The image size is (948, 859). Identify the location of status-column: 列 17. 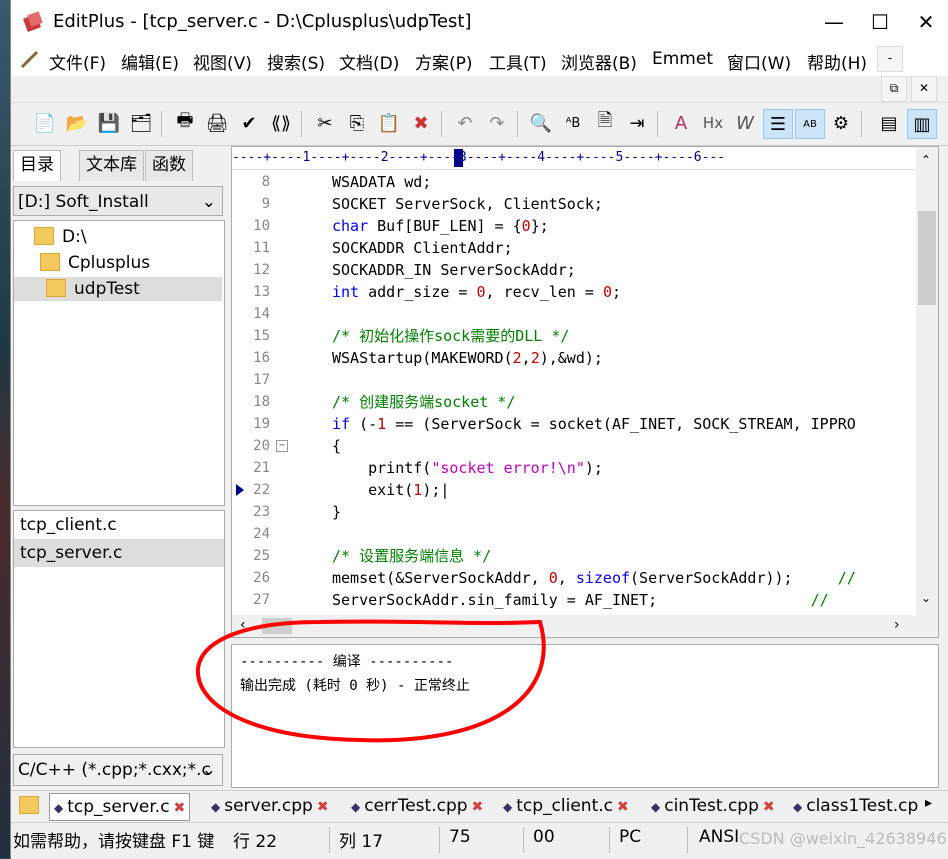
(361, 842).